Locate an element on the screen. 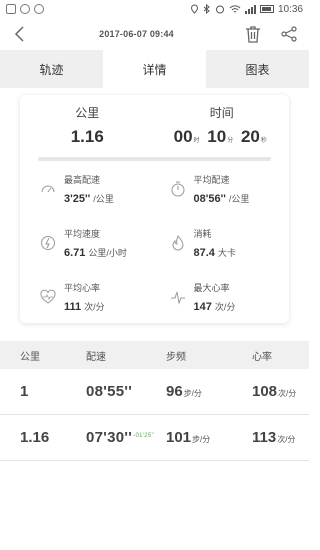 Image resolution: width=320 pixels, height=550 pixels. tab-details: 详情 is located at coordinates (154, 69).